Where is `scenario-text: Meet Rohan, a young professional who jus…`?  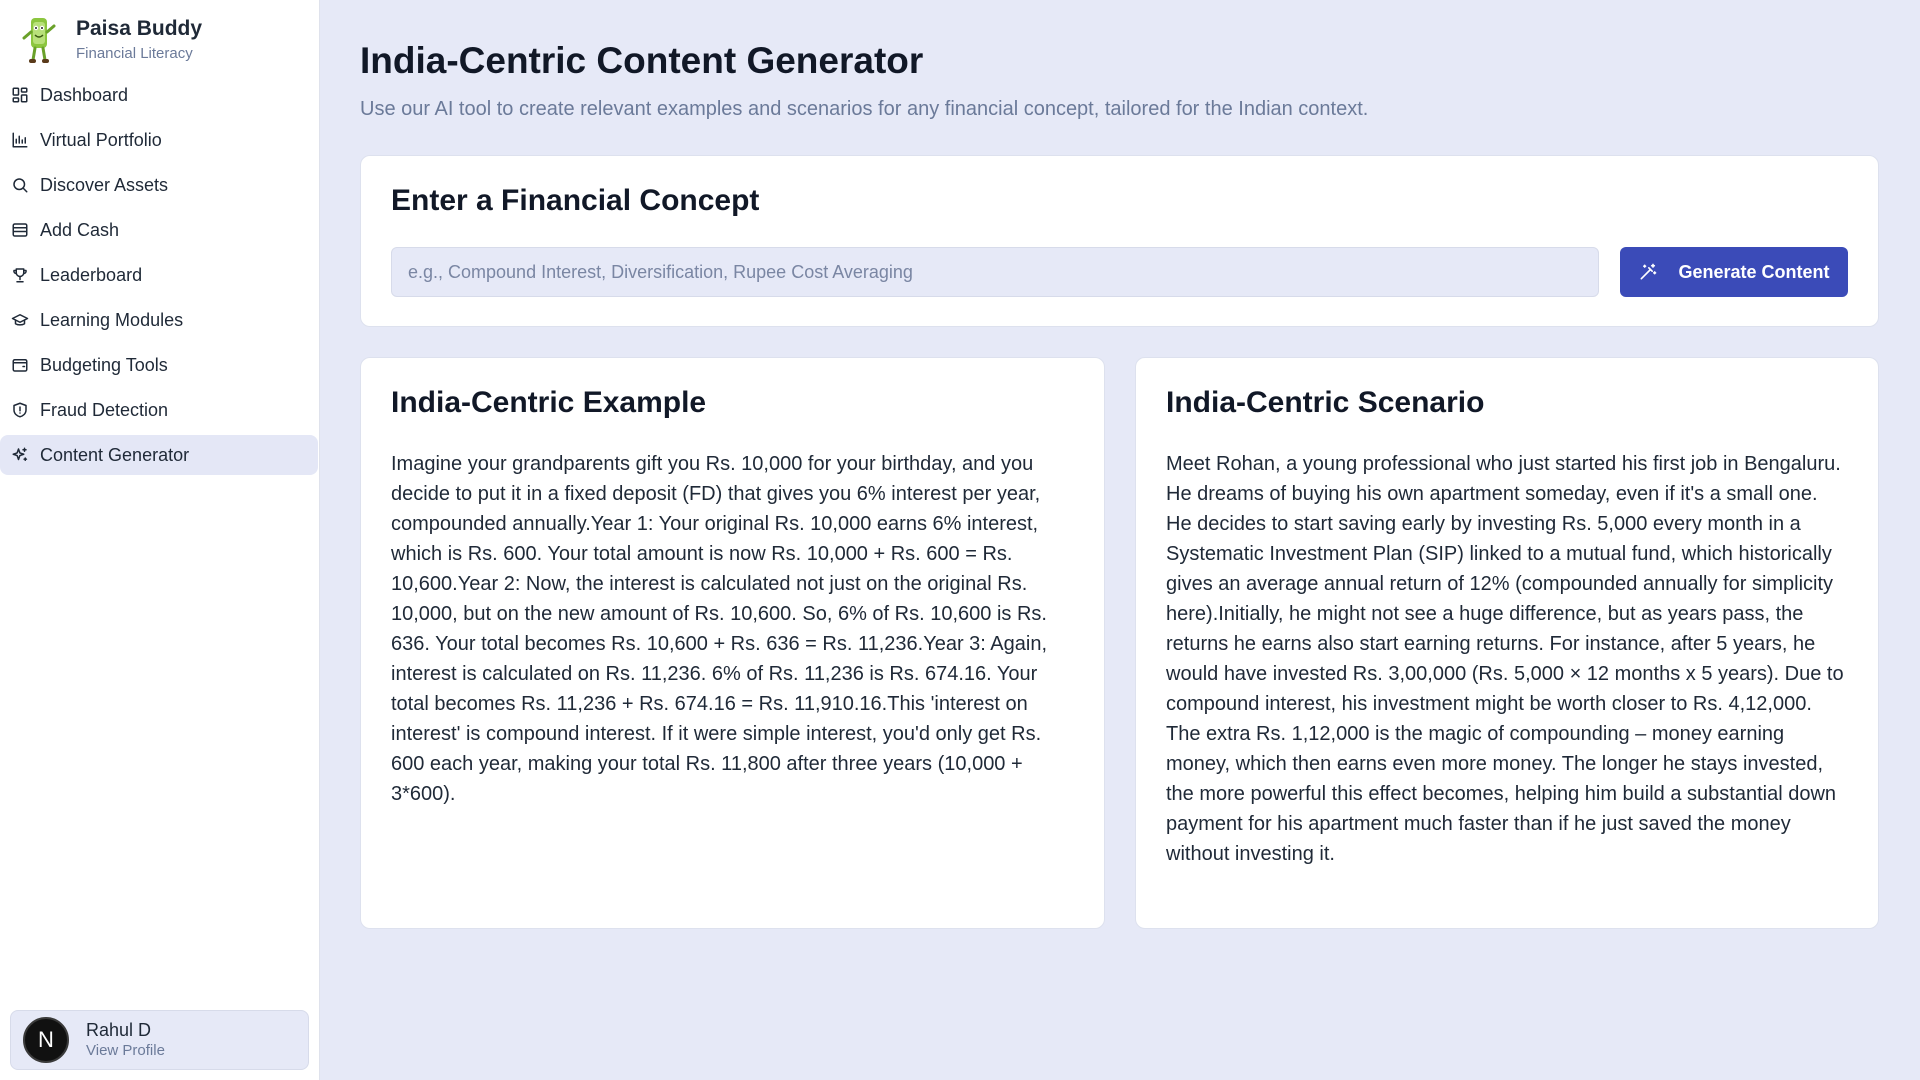
scenario-text: Meet Rohan, a young professional who jus… is located at coordinates (1505, 659).